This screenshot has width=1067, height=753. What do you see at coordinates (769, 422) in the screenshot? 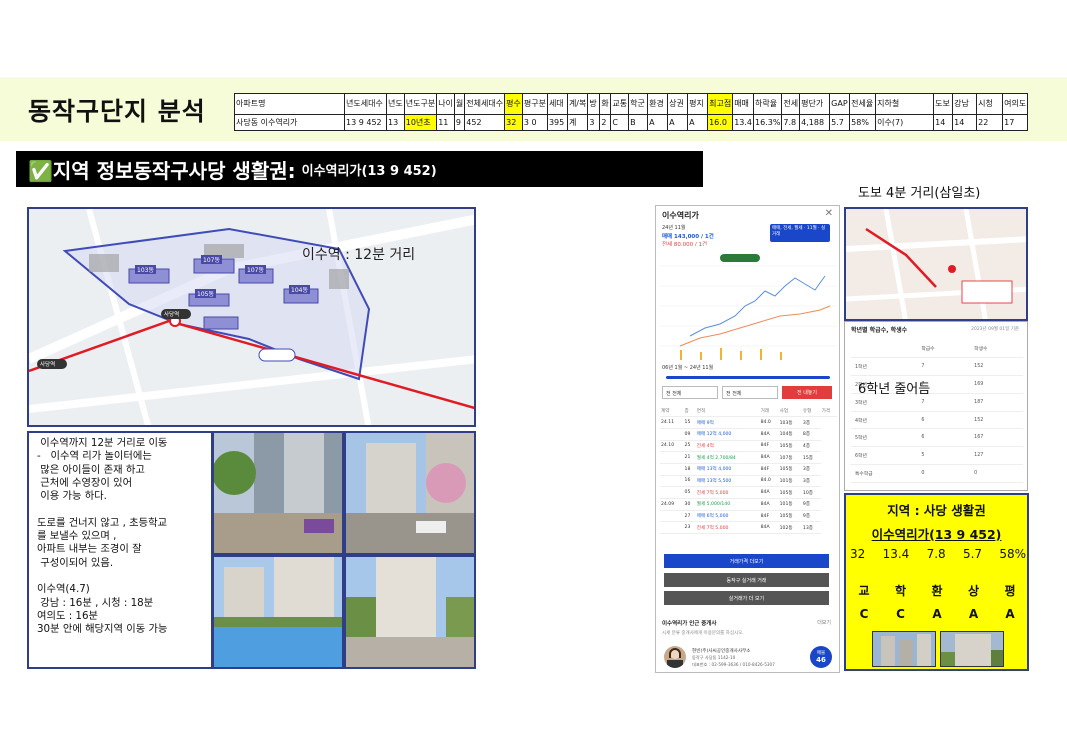
I see `trade-cell: 84.0` at bounding box center [769, 422].